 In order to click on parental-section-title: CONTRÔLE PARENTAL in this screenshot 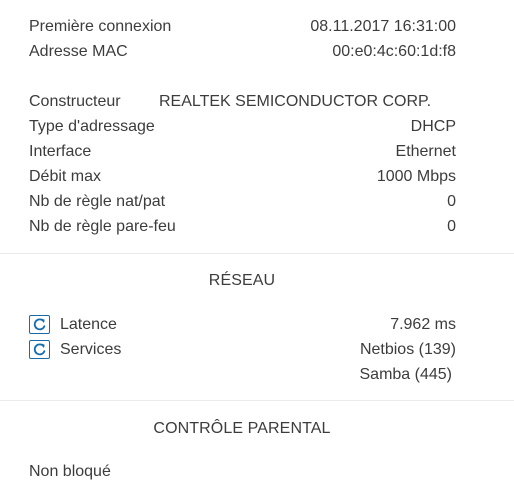, I will do `click(242, 428)`.